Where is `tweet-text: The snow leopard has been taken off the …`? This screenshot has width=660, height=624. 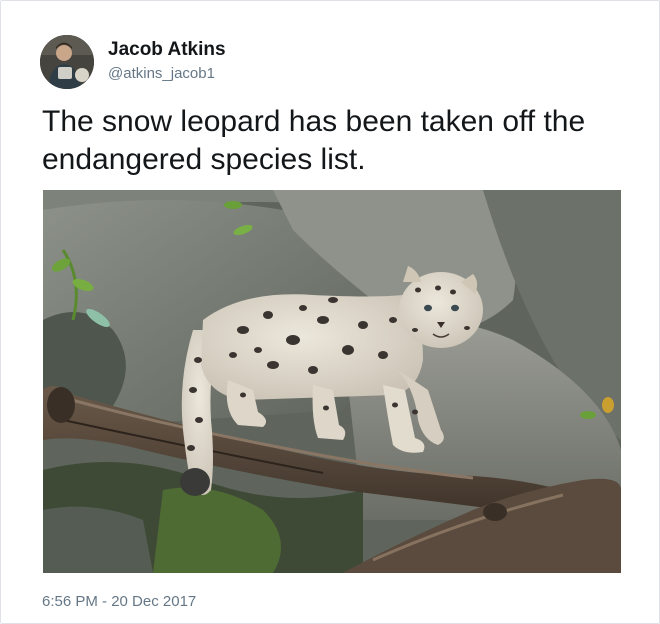
tweet-text: The snow leopard has been taken off the … is located at coordinates (314, 140).